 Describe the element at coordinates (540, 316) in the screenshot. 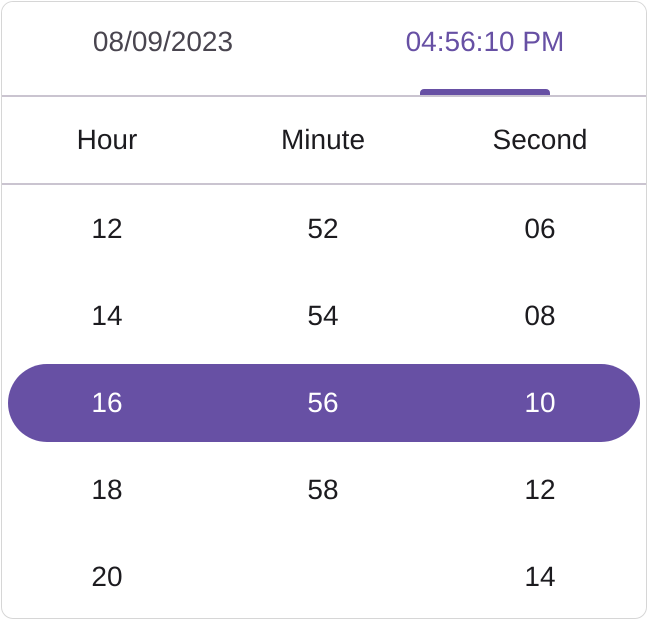

I see `picker-value: 08` at that location.